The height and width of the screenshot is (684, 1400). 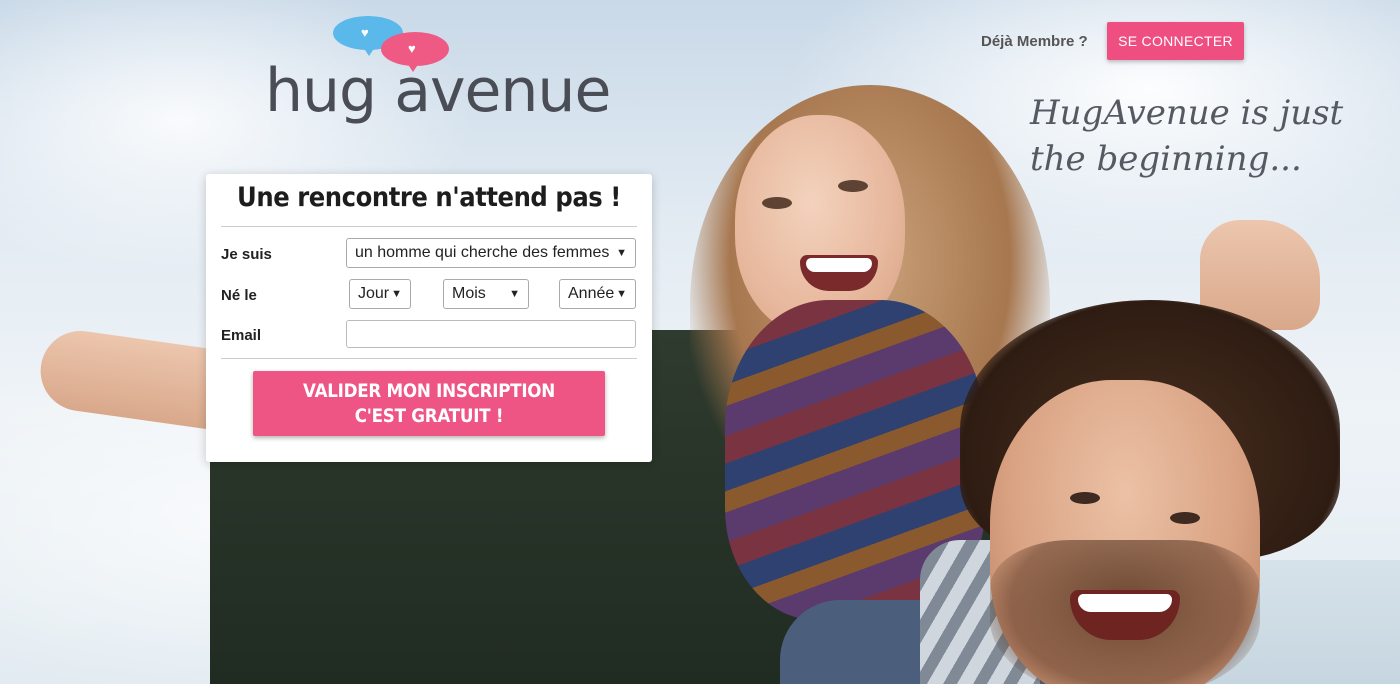 I want to click on tagline-line-1: HugAvenue is just, so click(x=1187, y=113).